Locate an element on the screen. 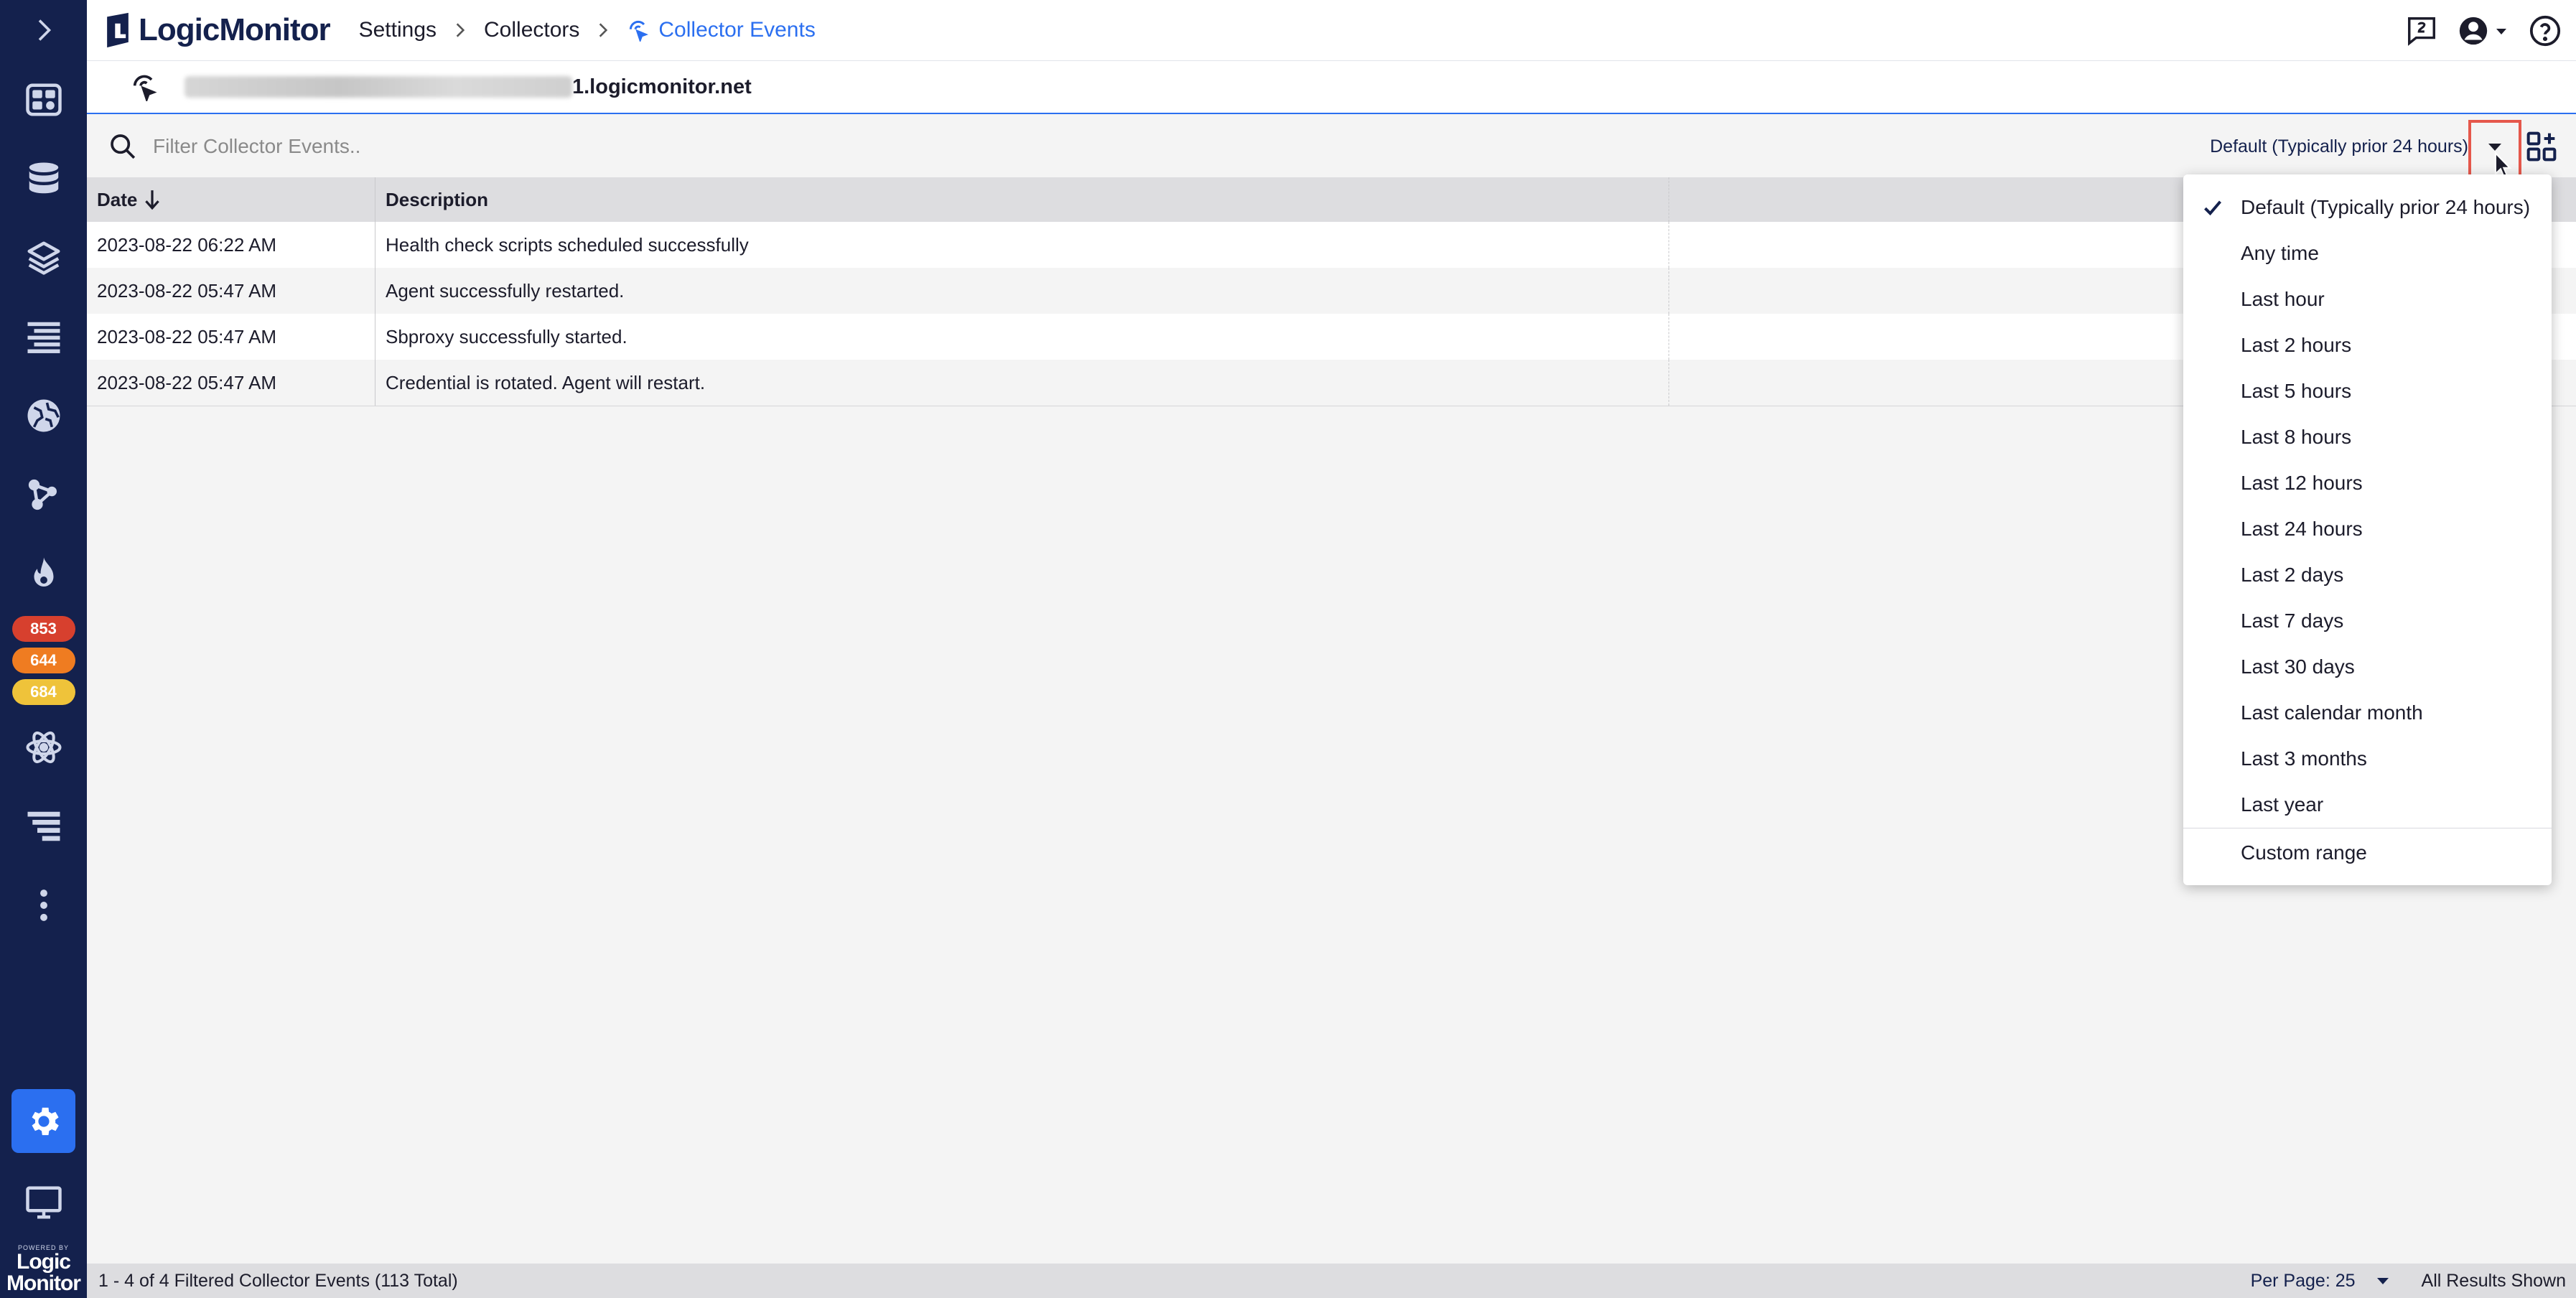 The height and width of the screenshot is (1298, 2576). atom-icon is located at coordinates (43, 747).